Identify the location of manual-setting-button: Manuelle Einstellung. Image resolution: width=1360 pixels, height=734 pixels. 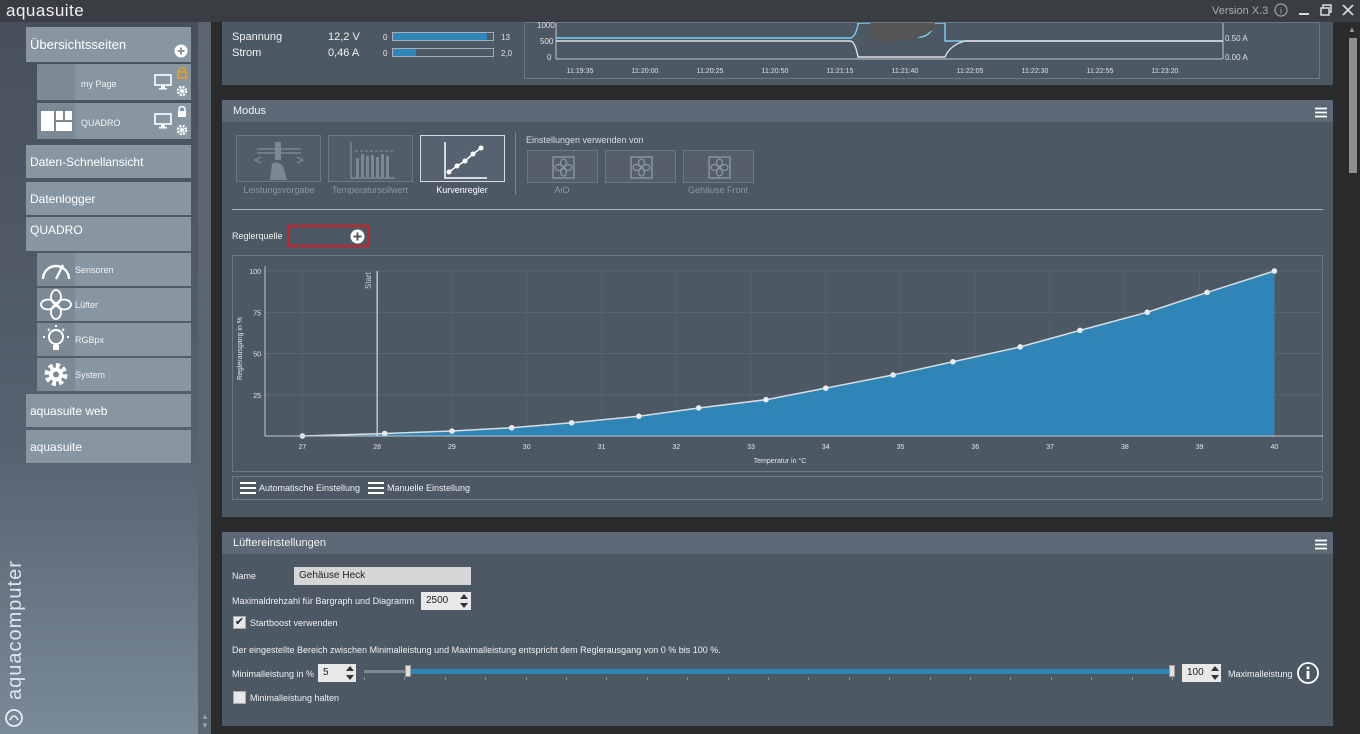
(428, 488).